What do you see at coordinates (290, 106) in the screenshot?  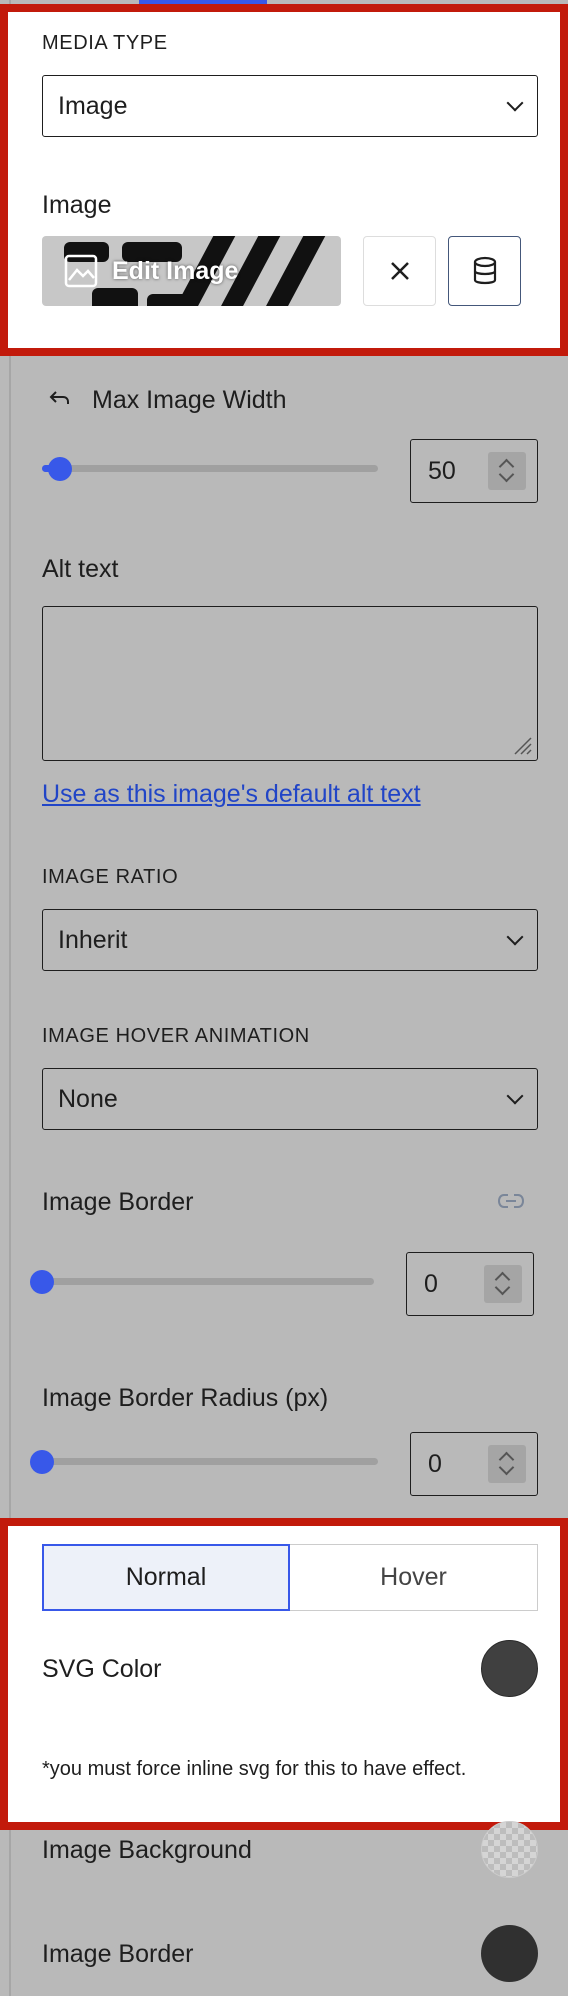 I see `media-type-select: Image` at bounding box center [290, 106].